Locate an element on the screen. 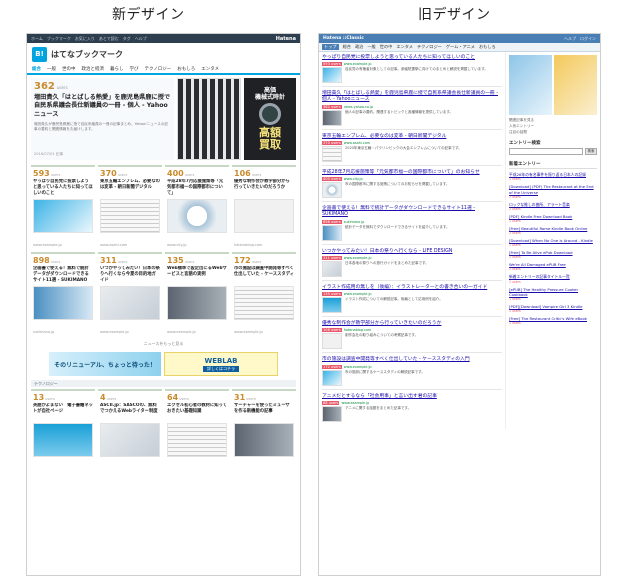  entry-site: news.yahoo.co.jp is located at coordinates (358, 107).